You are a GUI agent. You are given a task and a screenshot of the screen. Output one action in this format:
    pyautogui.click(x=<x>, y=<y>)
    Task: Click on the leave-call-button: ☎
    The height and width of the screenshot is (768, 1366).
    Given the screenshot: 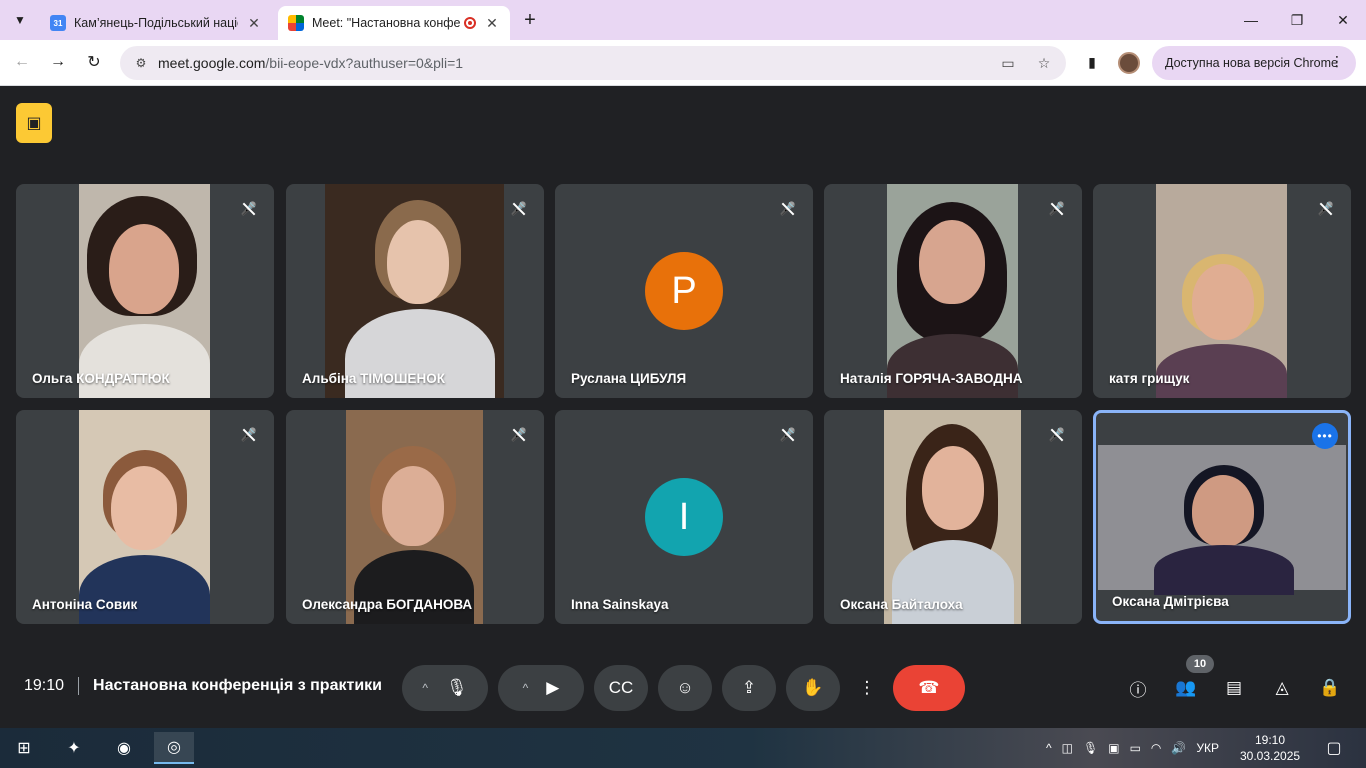 What is the action you would take?
    pyautogui.click(x=929, y=688)
    